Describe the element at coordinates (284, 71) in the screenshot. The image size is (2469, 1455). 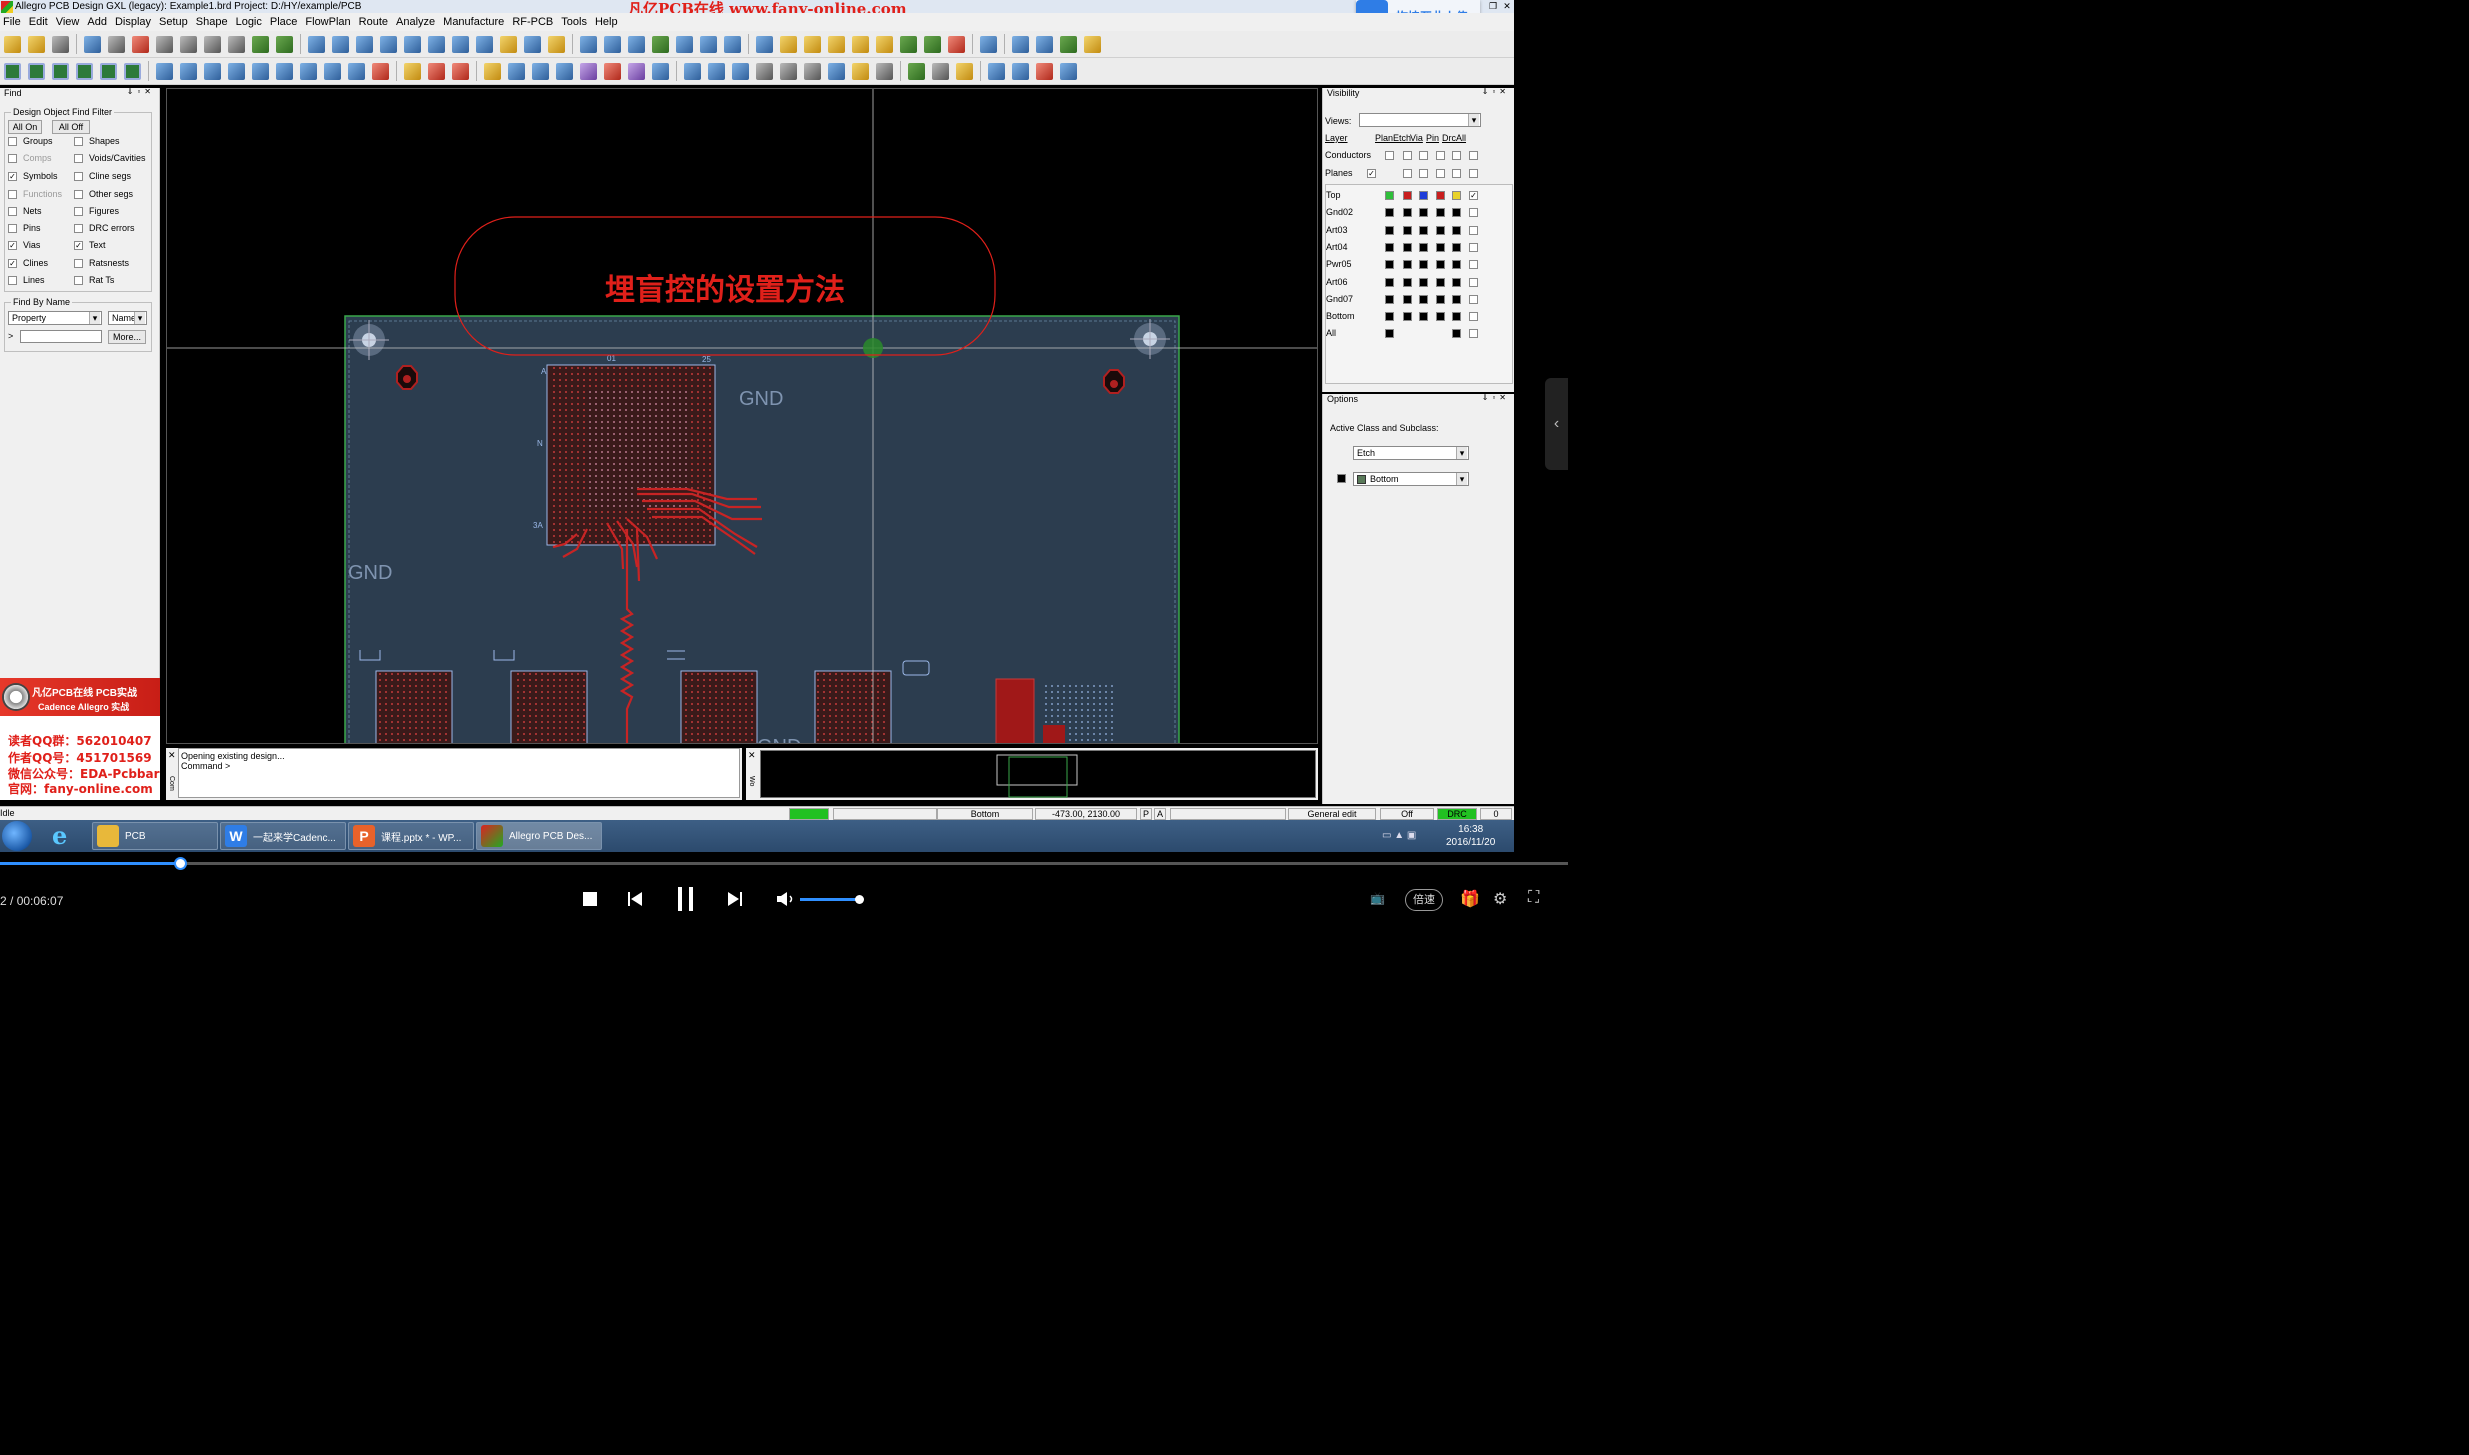
I see `void-circle-icon` at that location.